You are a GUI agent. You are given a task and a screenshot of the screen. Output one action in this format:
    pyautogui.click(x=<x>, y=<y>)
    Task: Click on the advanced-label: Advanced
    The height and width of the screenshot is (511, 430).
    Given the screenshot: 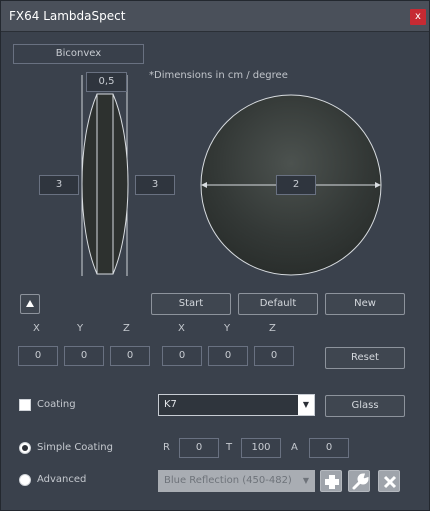 What is the action you would take?
    pyautogui.click(x=62, y=479)
    